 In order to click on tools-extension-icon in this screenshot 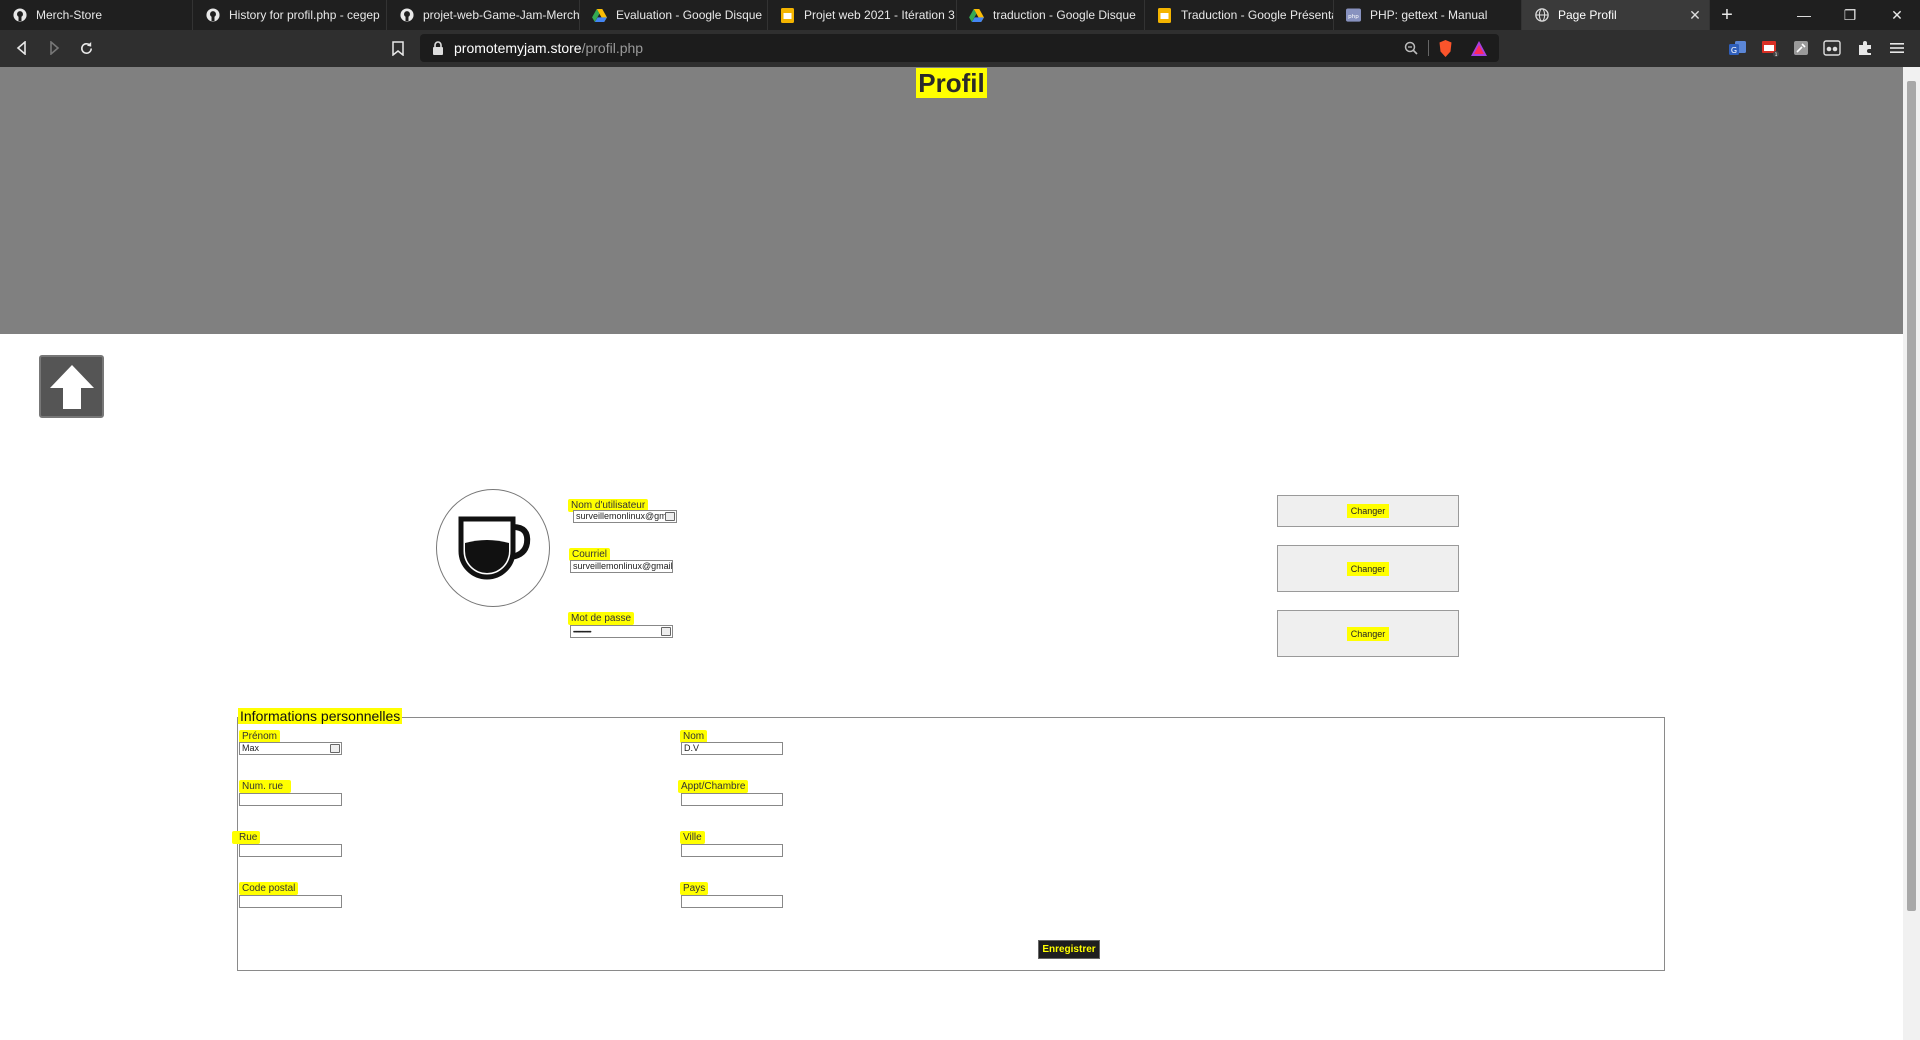, I will do `click(1801, 48)`.